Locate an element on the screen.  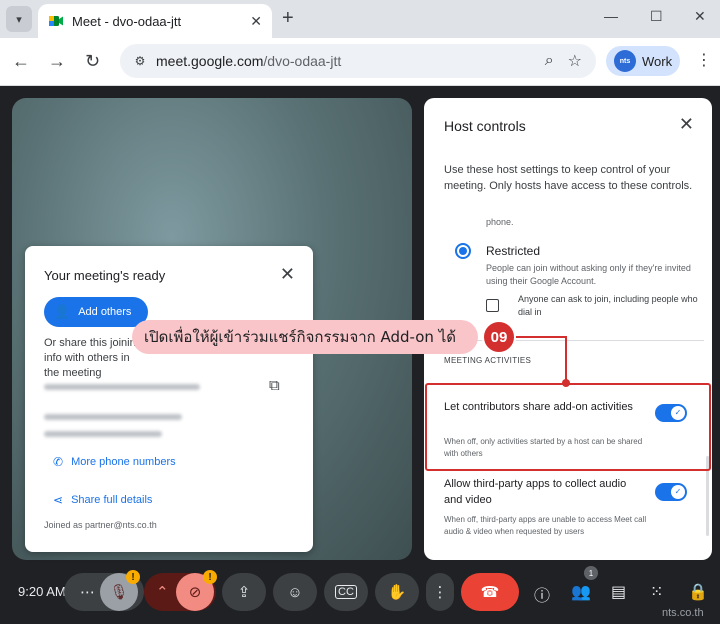
people-count-badge: 1 is located at coordinates (591, 573).